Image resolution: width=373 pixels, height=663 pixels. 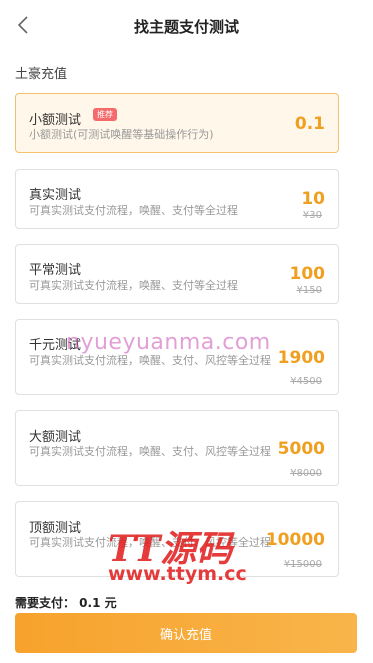 What do you see at coordinates (307, 274) in the screenshot?
I see `plan-price: 100` at bounding box center [307, 274].